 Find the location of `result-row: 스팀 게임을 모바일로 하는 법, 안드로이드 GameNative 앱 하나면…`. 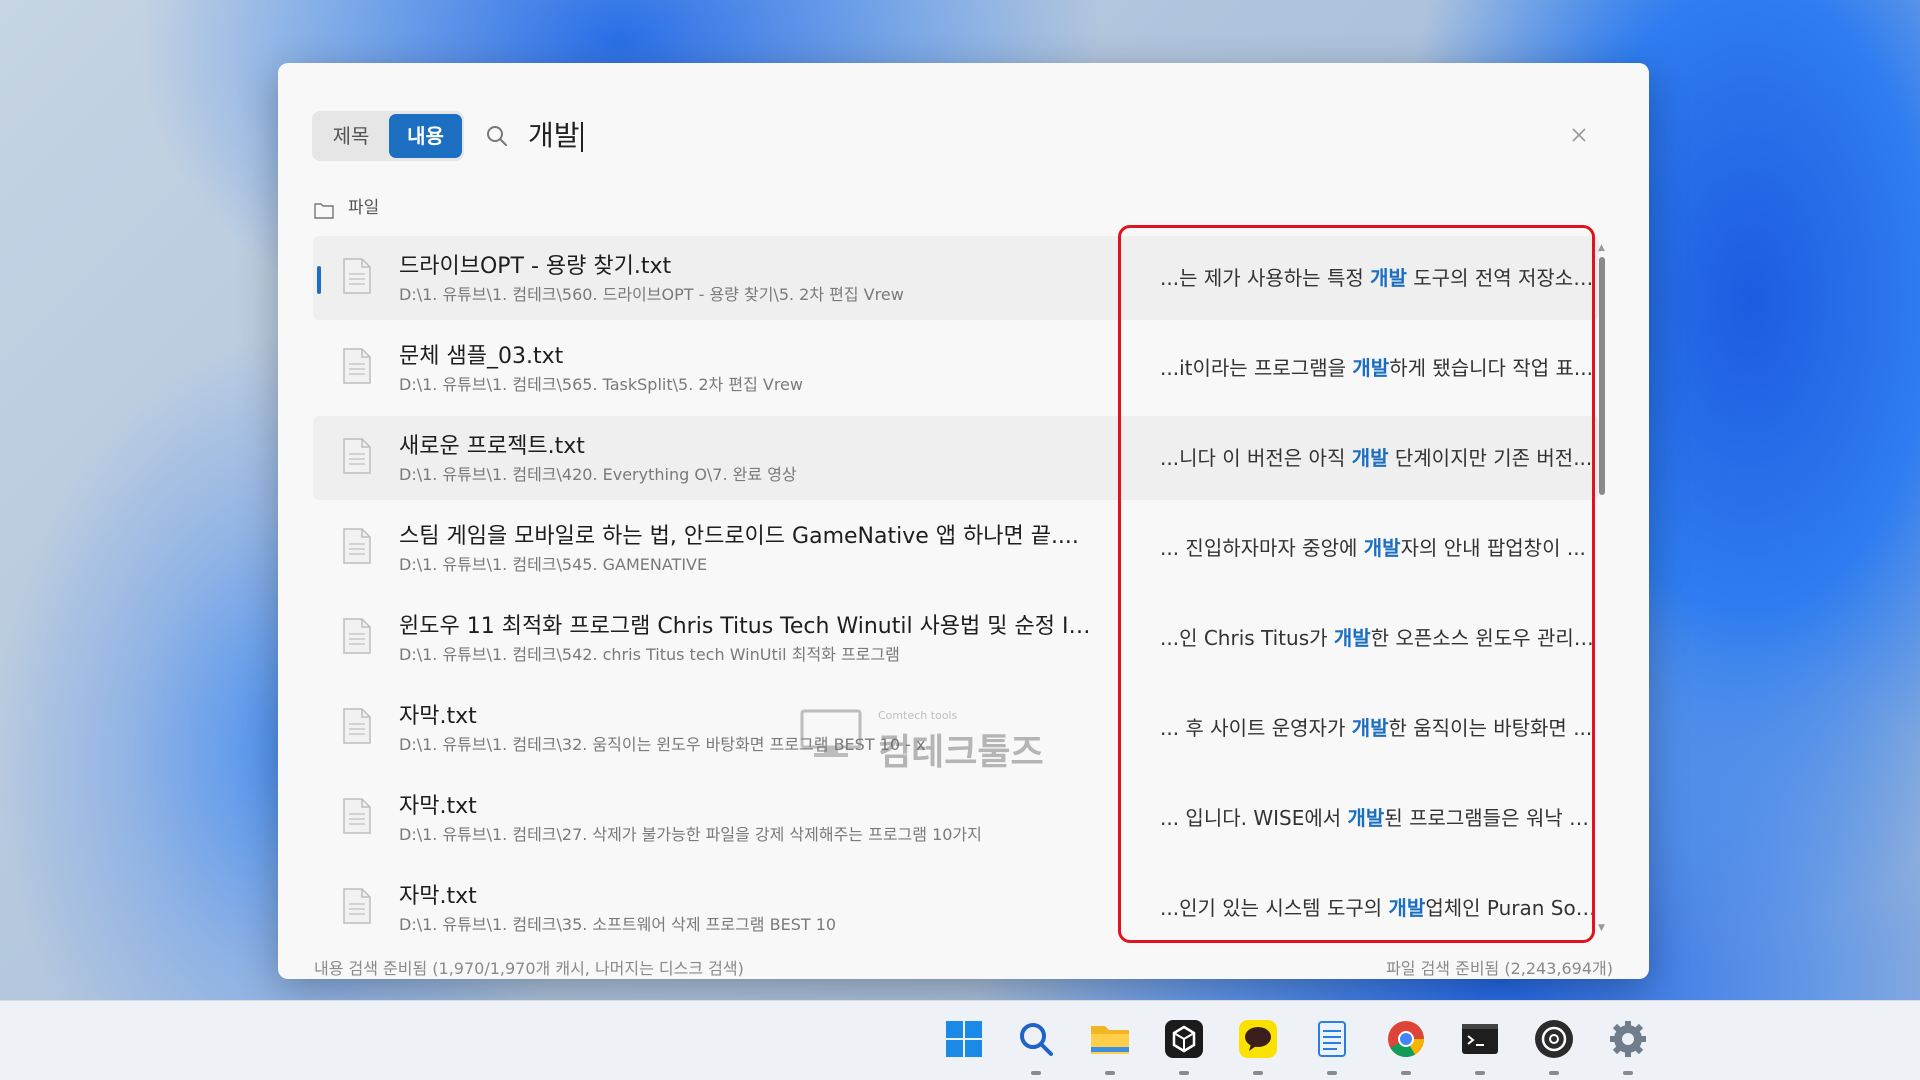

result-row: 스팀 게임을 모바일로 하는 법, 안드로이드 GameNative 앱 하나면… is located at coordinates (956, 548).